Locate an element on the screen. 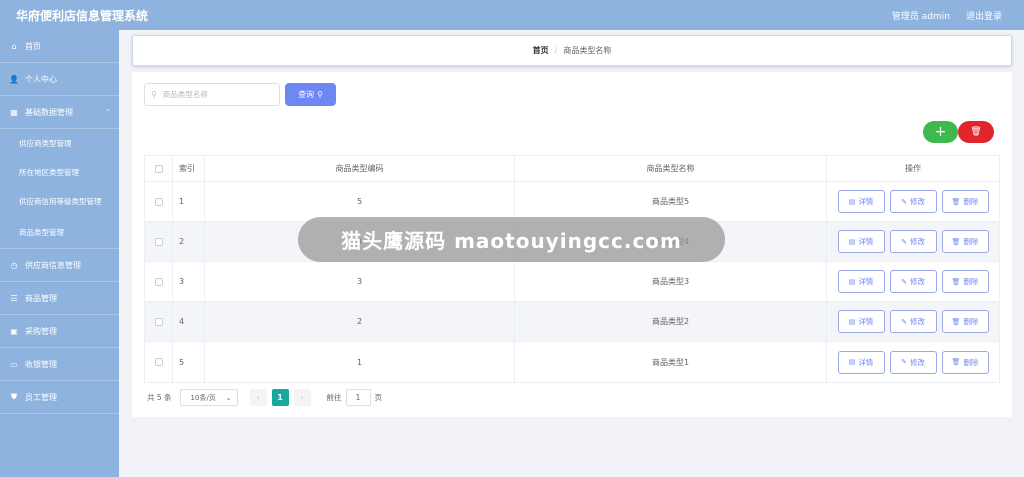  search-input: ⚲ 商品类型名称 is located at coordinates (212, 94).